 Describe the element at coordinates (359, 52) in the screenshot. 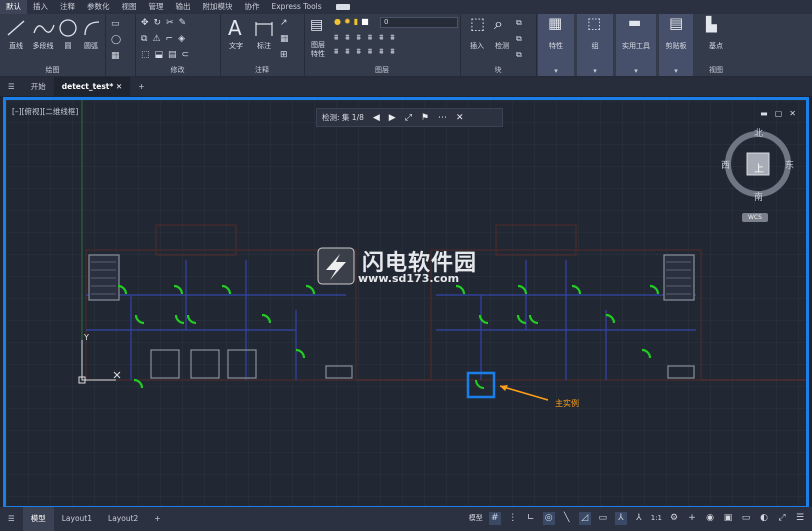

I see `layer-tool-9-icon: ⩩` at that location.